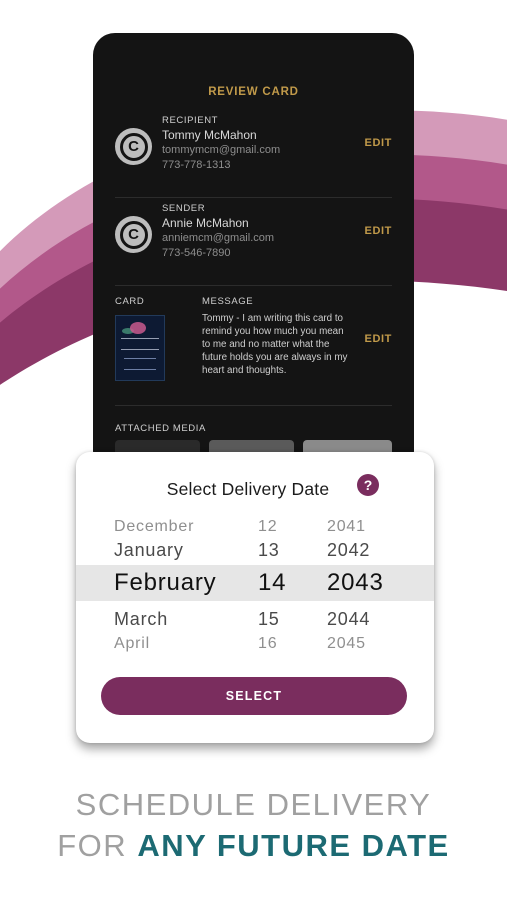 The width and height of the screenshot is (507, 900). I want to click on card-thumbnail, so click(140, 348).